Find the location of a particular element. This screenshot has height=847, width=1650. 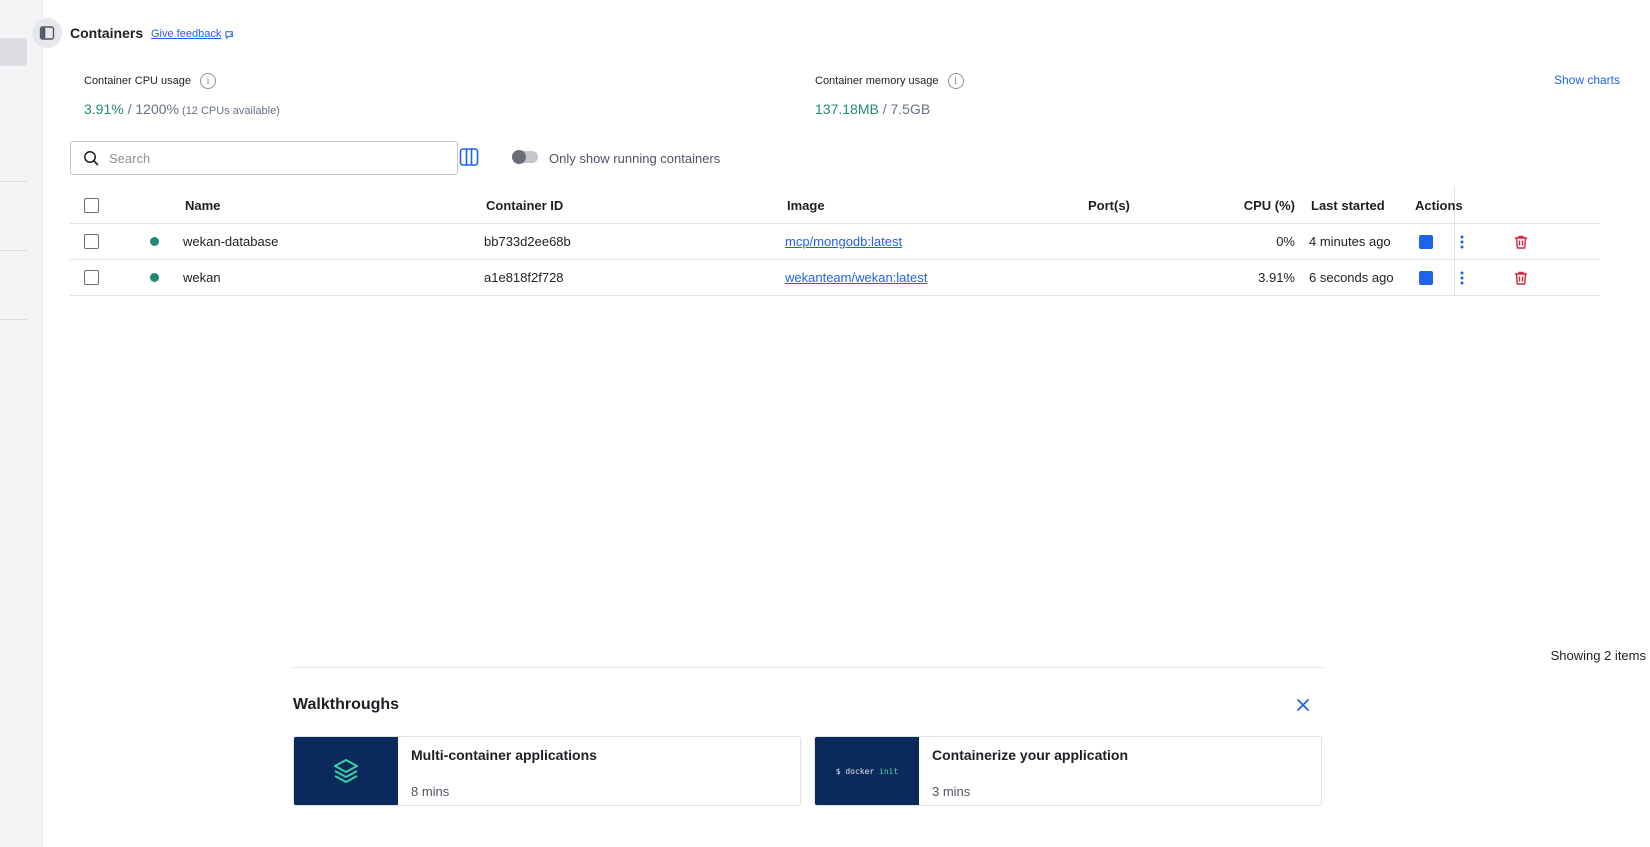

walkthrough-title: Containerize your application is located at coordinates (1030, 755).